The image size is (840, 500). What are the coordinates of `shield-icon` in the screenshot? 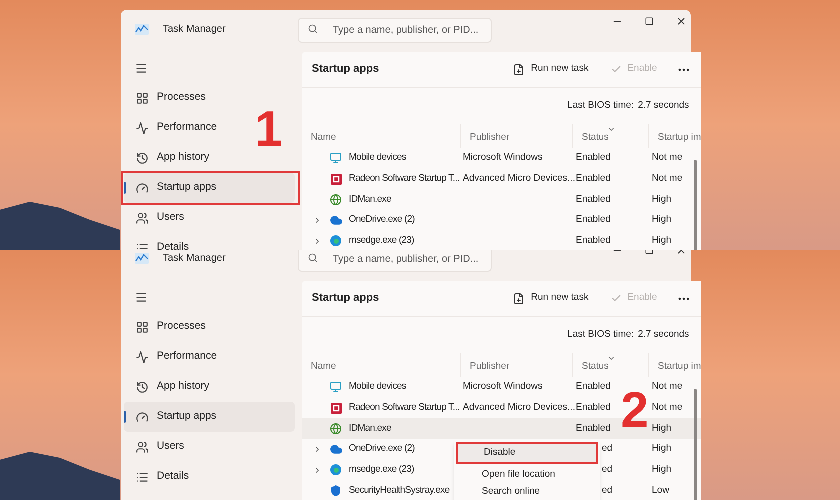 It's located at (336, 490).